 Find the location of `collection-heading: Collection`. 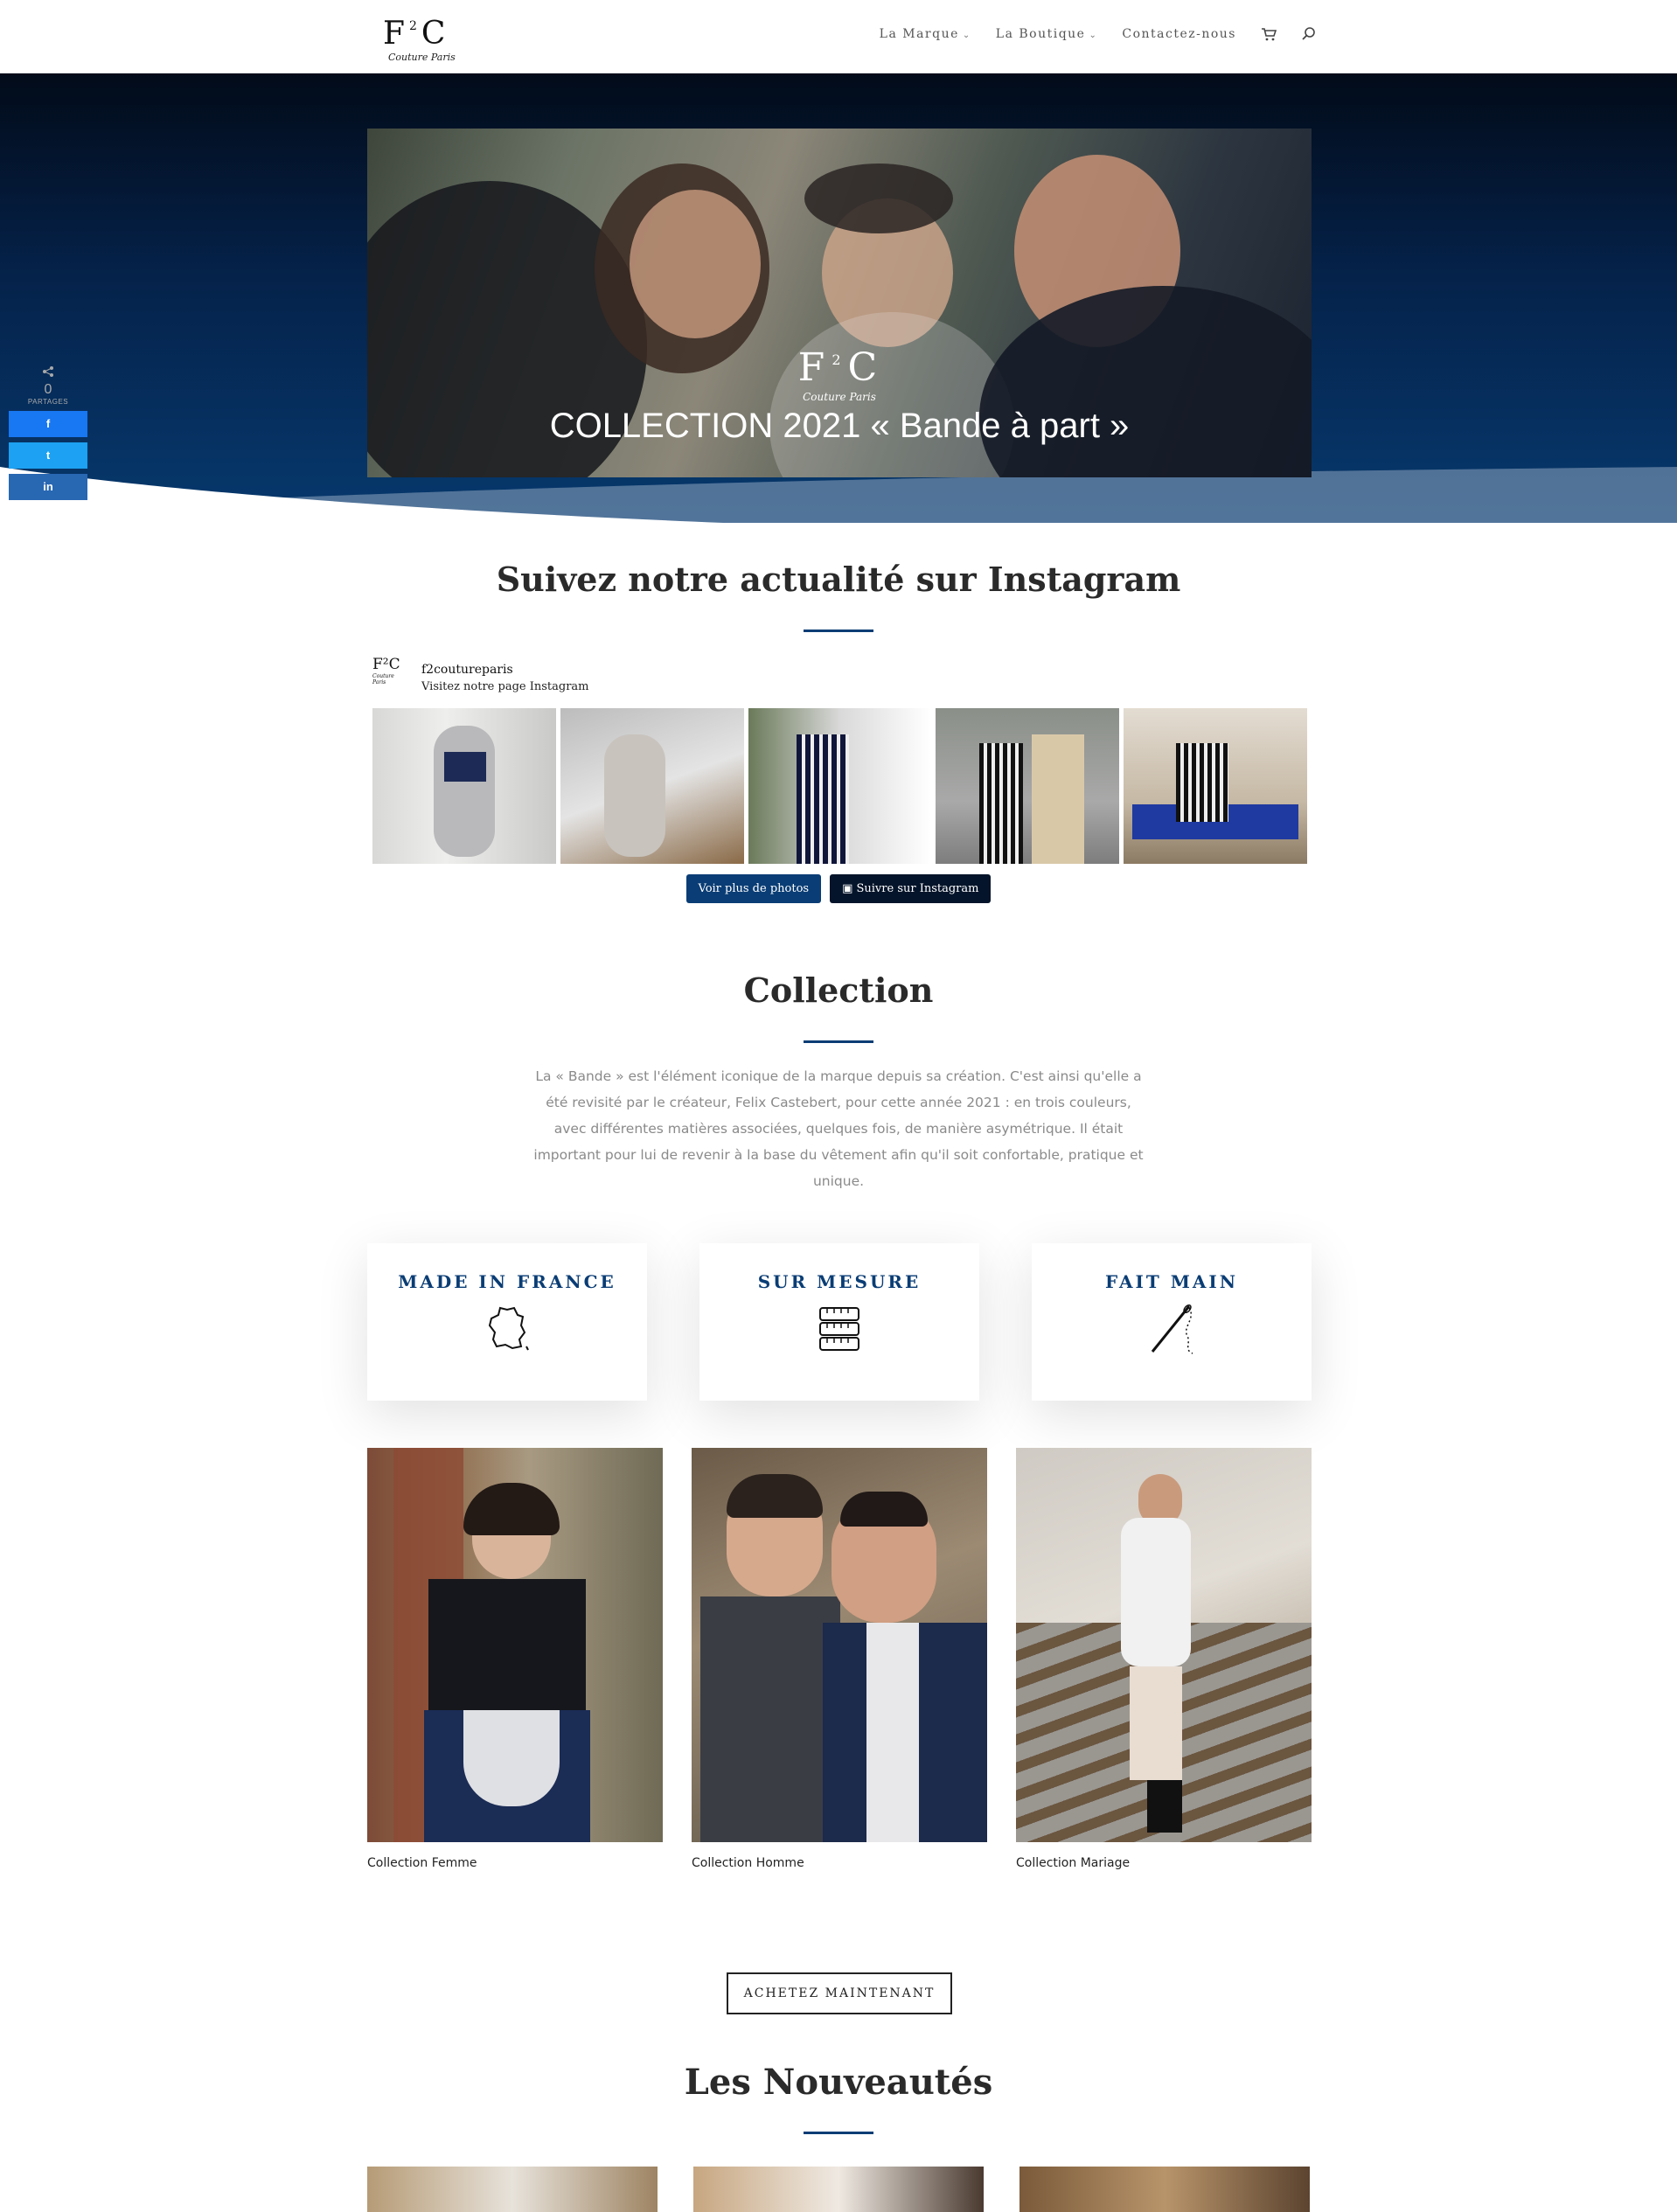

collection-heading: Collection is located at coordinates (838, 990).